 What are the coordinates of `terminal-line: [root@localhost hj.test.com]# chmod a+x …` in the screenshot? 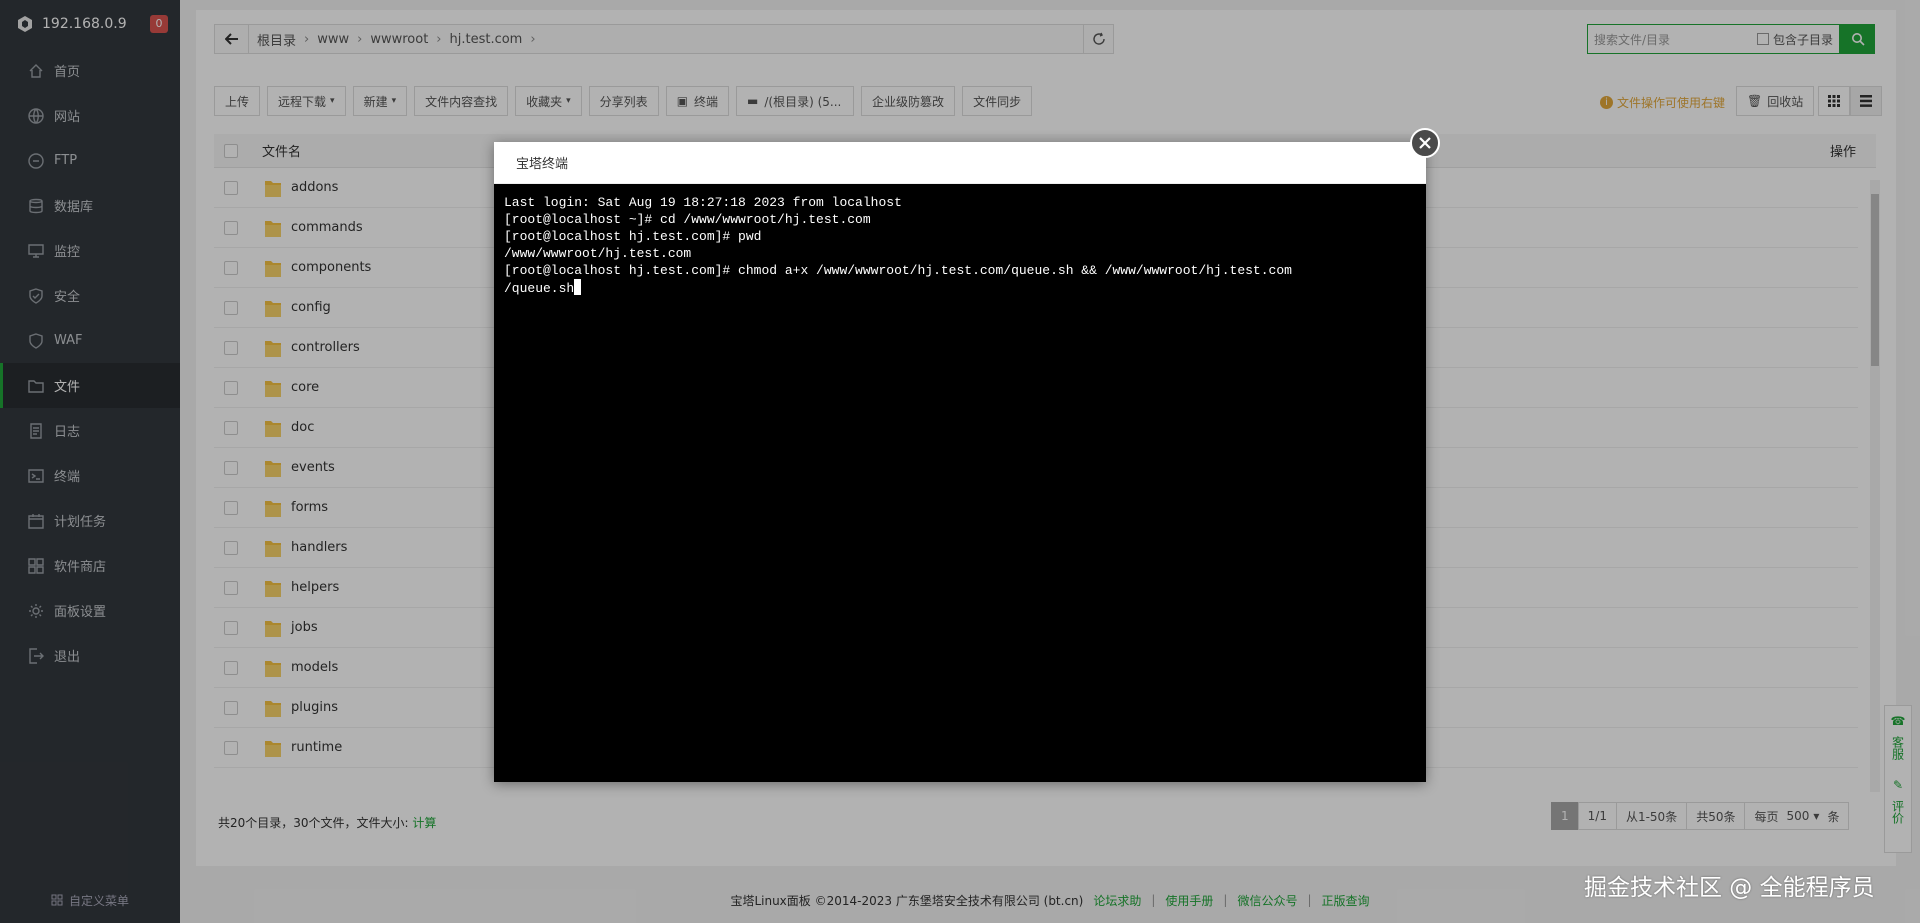 It's located at (960, 270).